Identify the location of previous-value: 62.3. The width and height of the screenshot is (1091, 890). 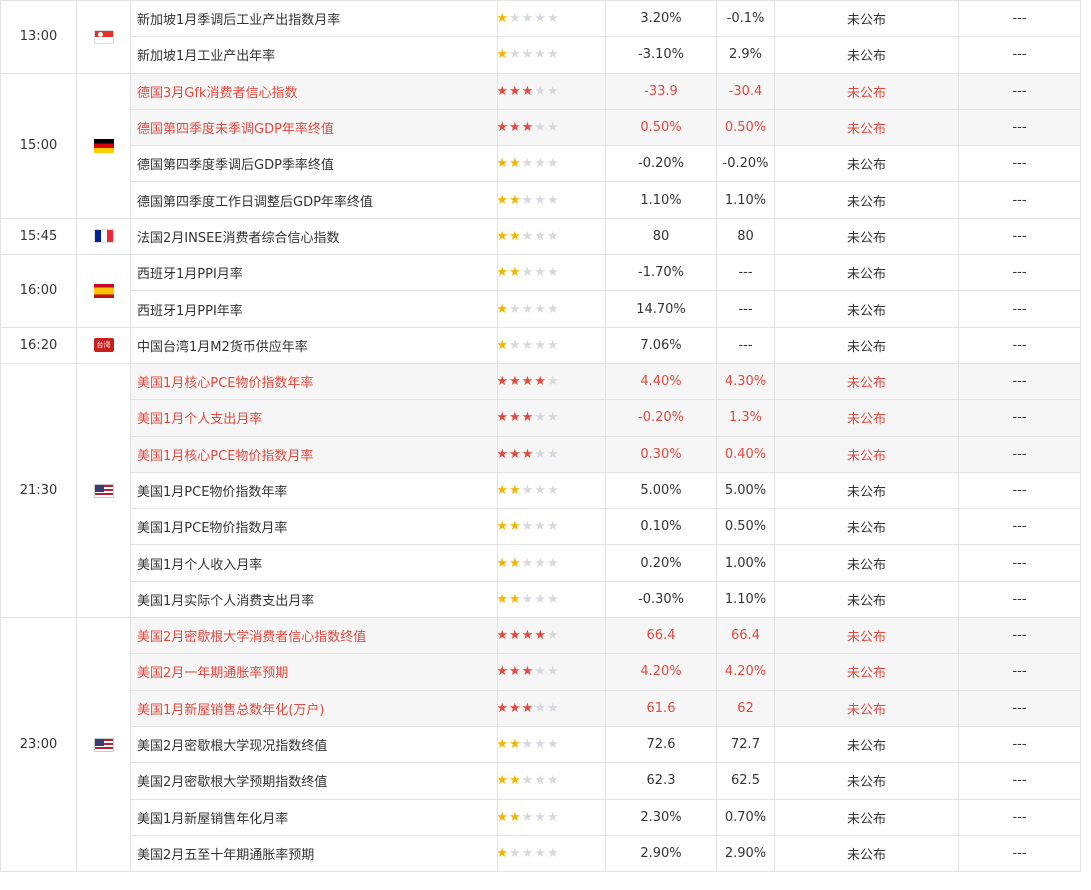
(661, 781).